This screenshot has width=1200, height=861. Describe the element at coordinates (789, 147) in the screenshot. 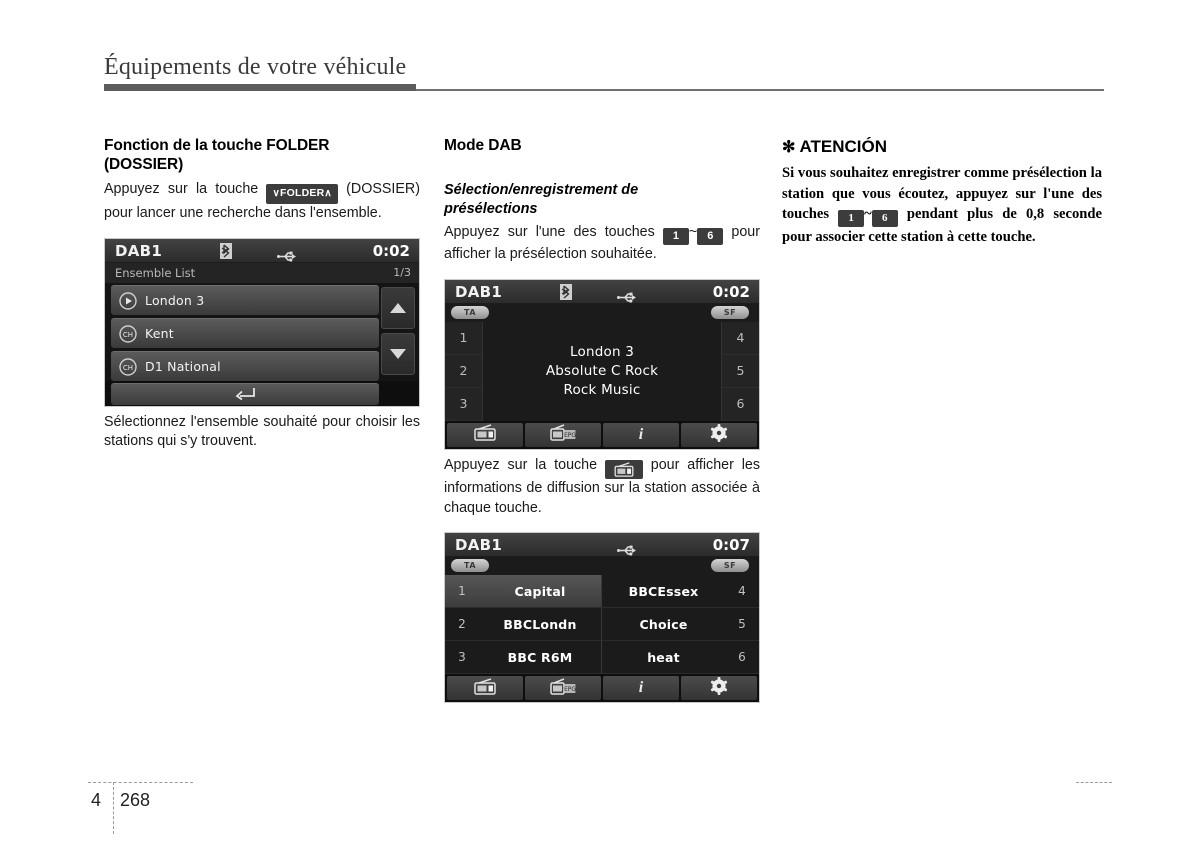

I see `asterisk-icon: ✻` at that location.